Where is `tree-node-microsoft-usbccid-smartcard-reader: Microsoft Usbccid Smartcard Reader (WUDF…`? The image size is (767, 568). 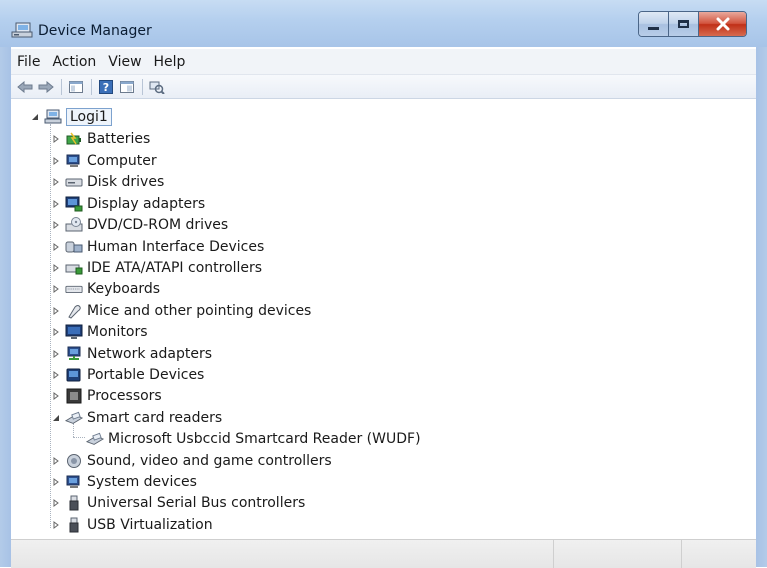
tree-node-microsoft-usbccid-smartcard-reader: Microsoft Usbccid Smartcard Reader (WUDF… is located at coordinates (253, 438).